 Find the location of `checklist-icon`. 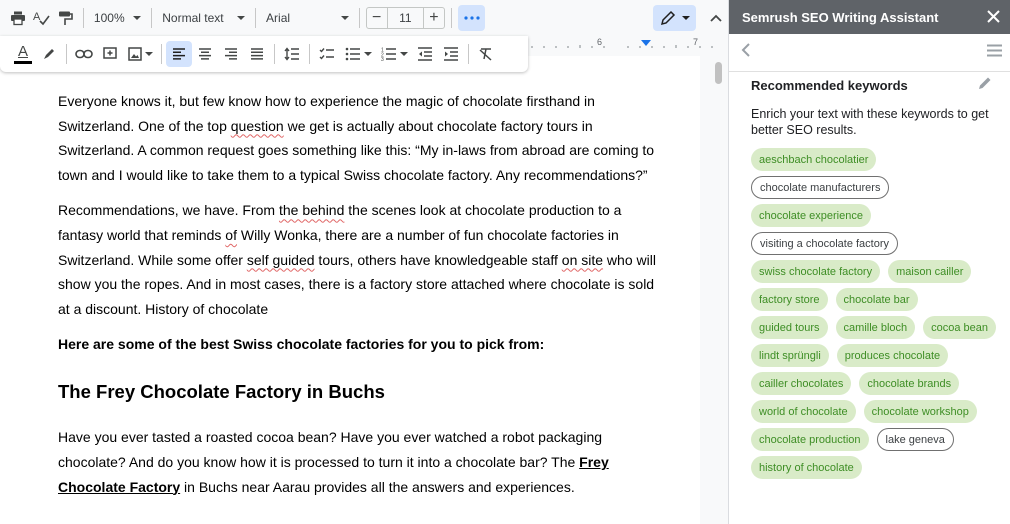

checklist-icon is located at coordinates (326, 54).